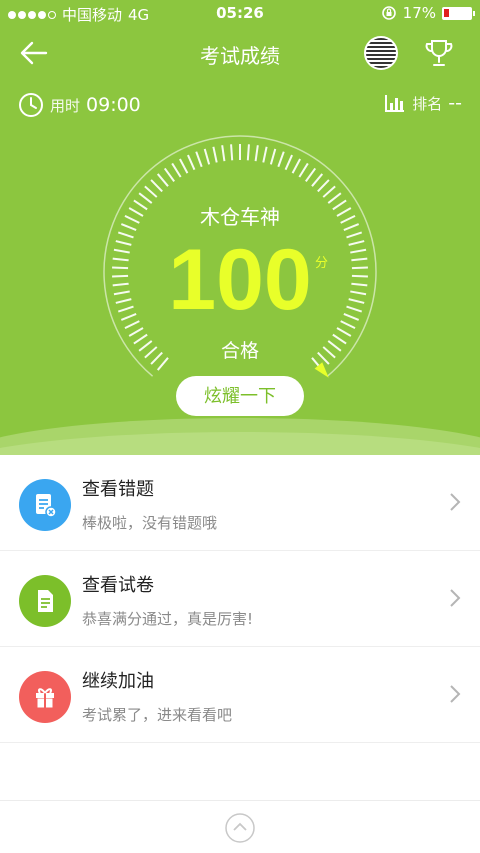 The image size is (480, 853). What do you see at coordinates (118, 681) in the screenshot?
I see `list-item-title: 继续加油` at bounding box center [118, 681].